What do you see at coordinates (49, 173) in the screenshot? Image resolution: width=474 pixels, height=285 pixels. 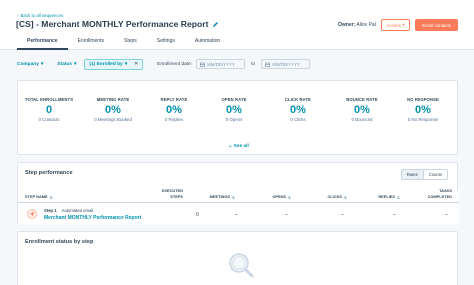 I see `step-performance-title: Step performance` at bounding box center [49, 173].